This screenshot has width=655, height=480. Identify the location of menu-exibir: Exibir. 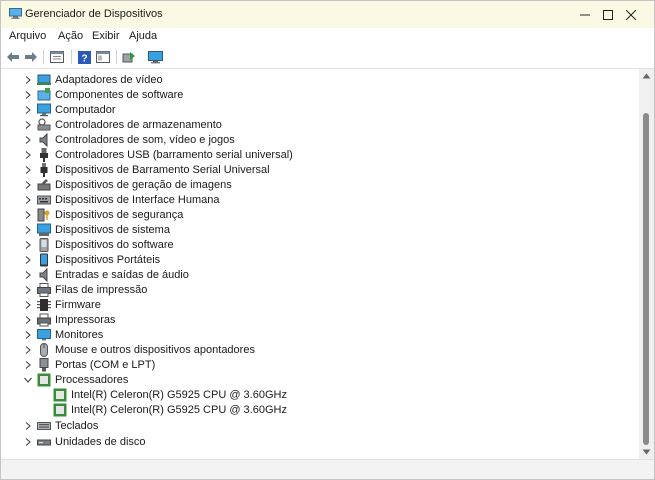
(106, 36).